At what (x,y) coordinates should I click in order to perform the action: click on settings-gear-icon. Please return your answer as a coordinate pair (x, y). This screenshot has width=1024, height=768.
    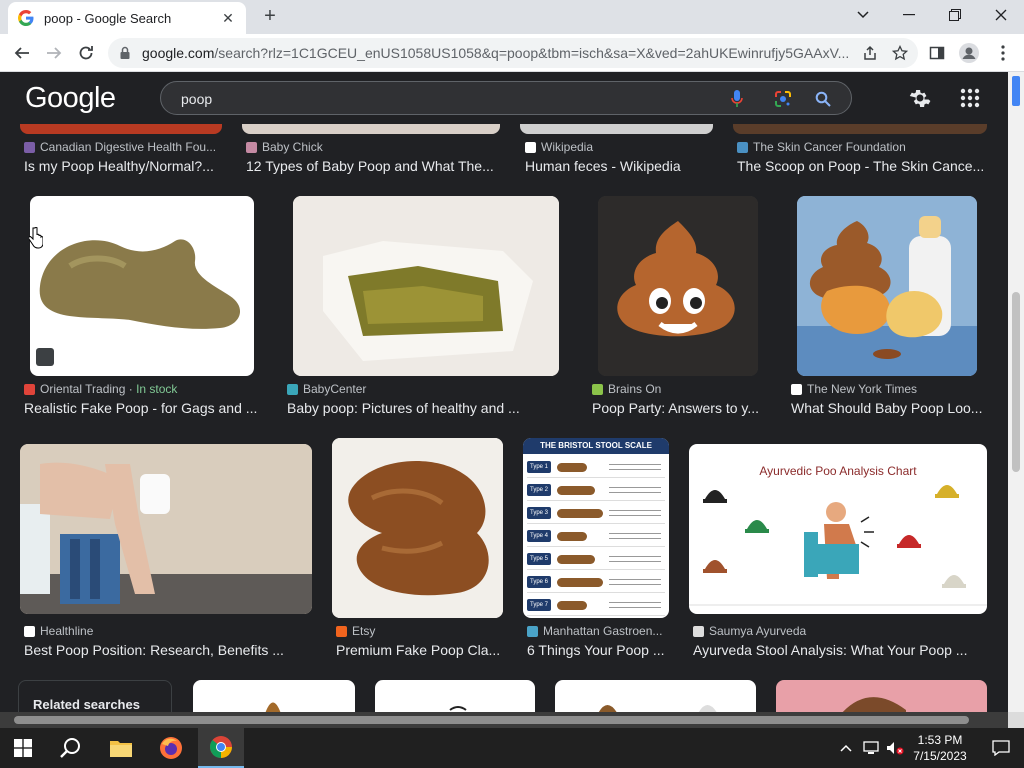
    Looking at the image, I should click on (920, 98).